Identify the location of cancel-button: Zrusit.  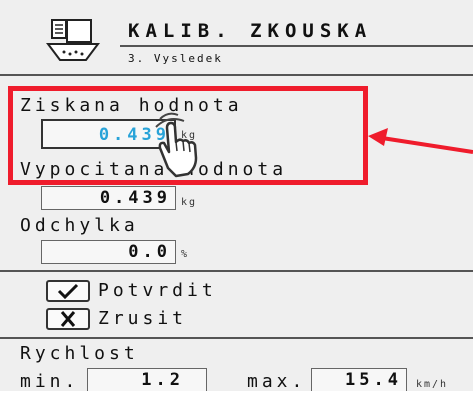
(146, 319).